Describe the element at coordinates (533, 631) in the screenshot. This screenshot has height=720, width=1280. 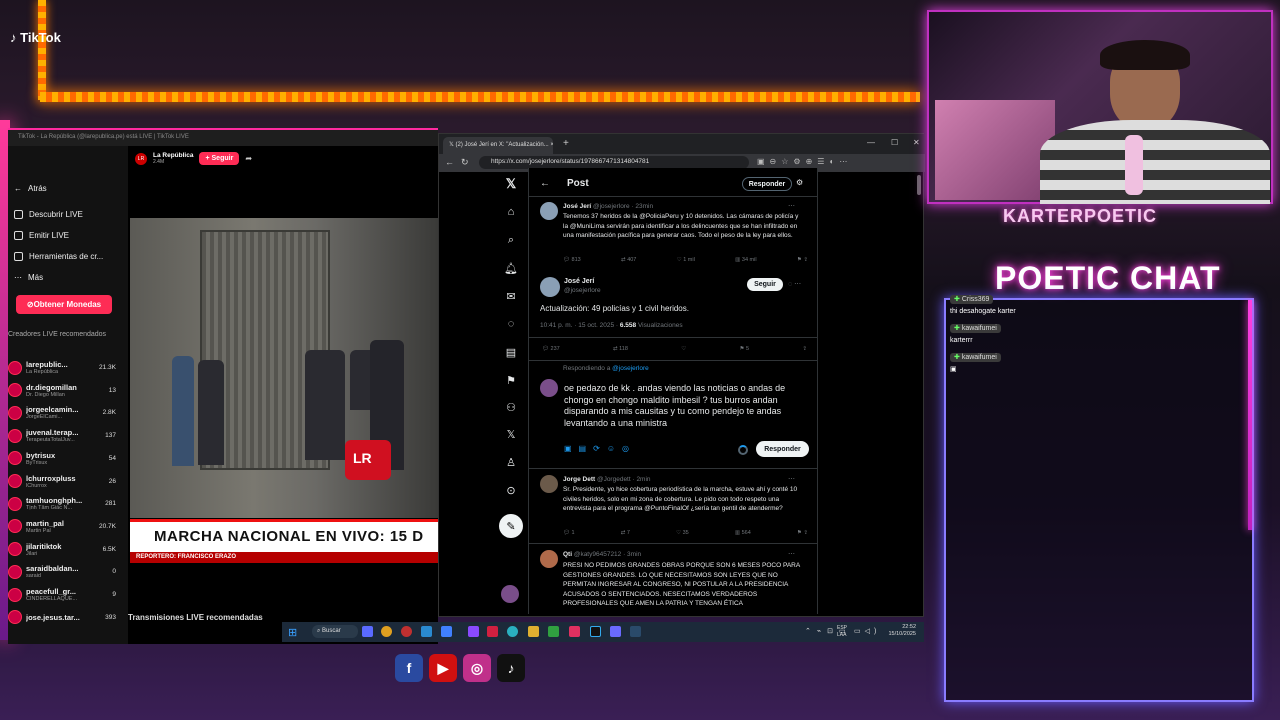
I see `folder-icon` at that location.